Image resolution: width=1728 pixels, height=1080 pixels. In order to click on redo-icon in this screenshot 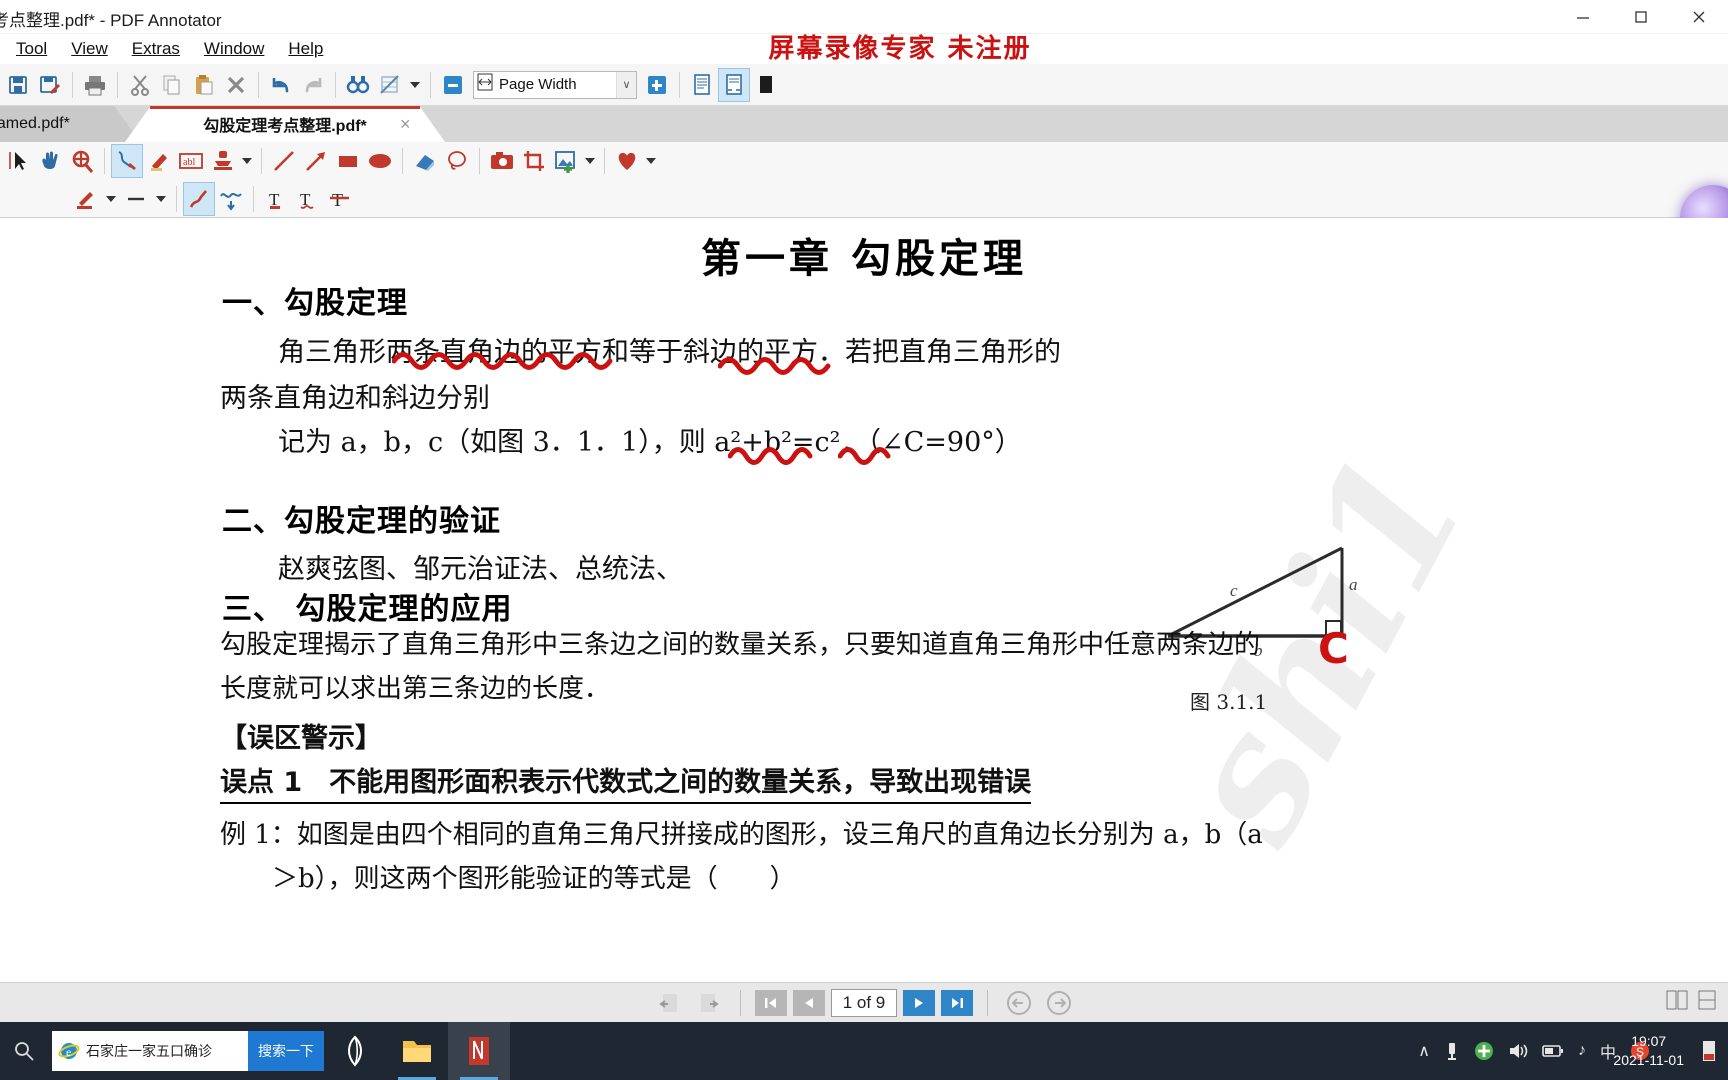, I will do `click(313, 85)`.